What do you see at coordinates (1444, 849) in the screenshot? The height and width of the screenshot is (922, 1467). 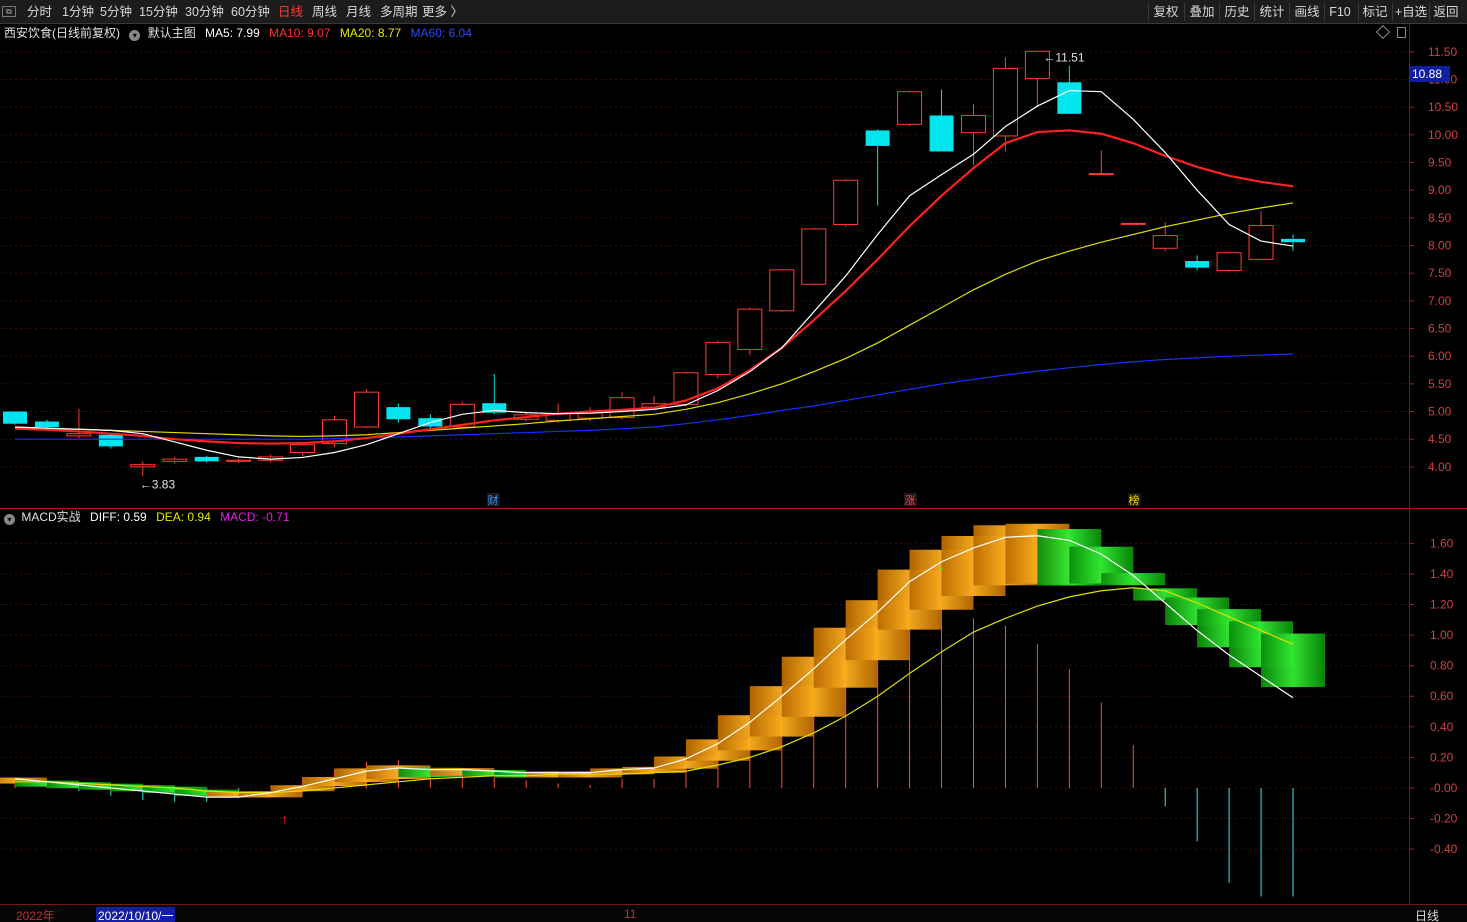 I see `macd-axis-label: -0.40` at bounding box center [1444, 849].